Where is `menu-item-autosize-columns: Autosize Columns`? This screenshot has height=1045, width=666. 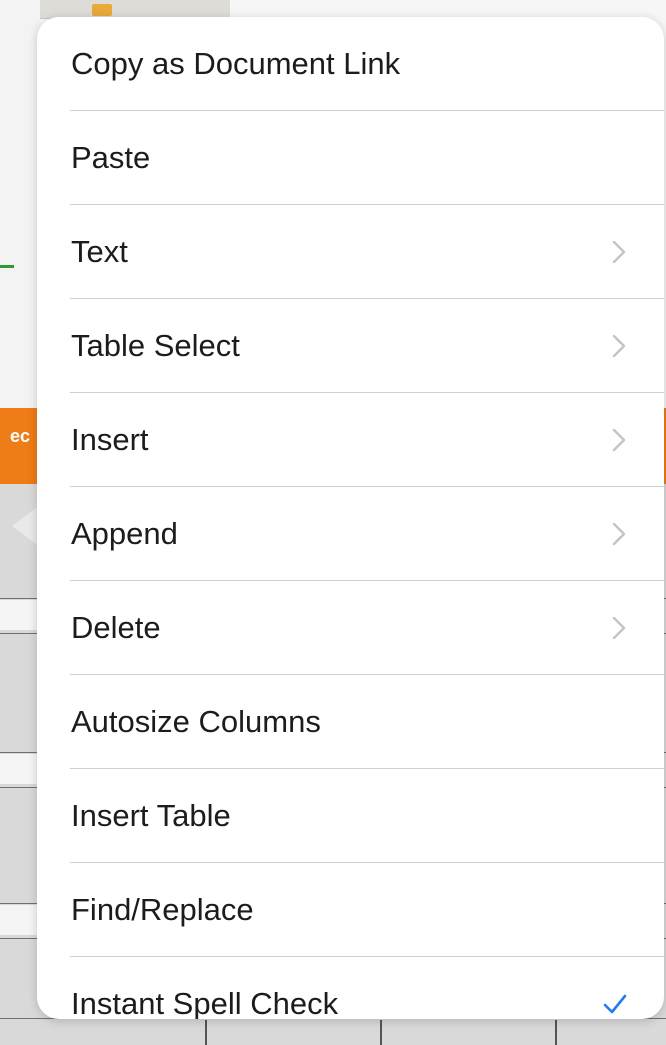
menu-item-autosize-columns: Autosize Columns is located at coordinates (350, 722).